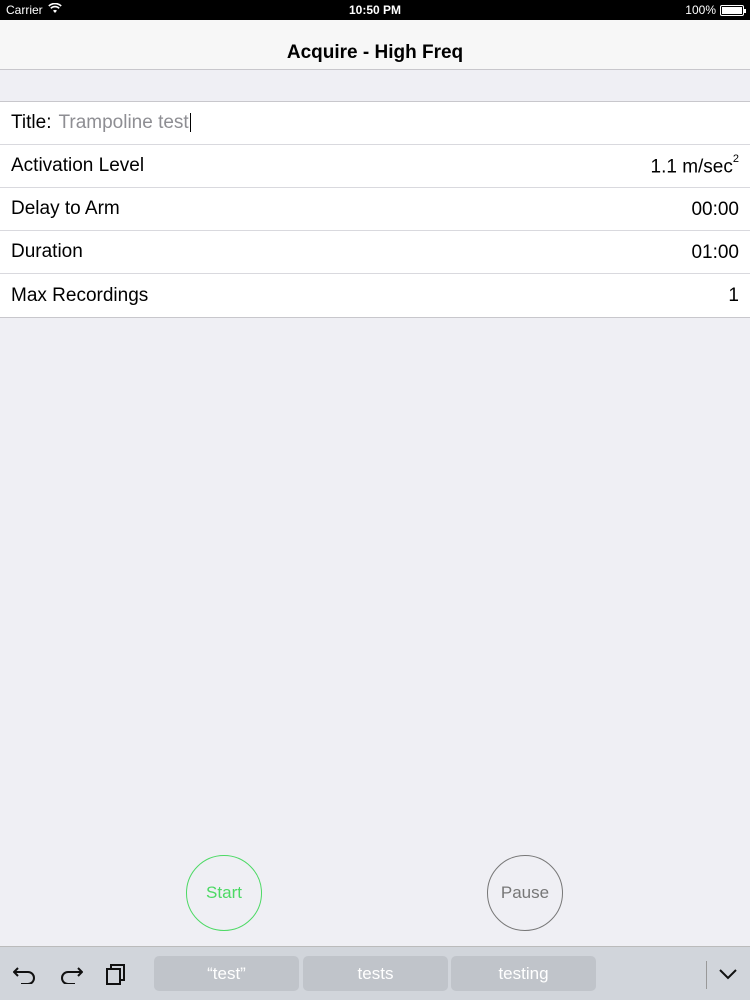  I want to click on suggestion-2: tests, so click(375, 973).